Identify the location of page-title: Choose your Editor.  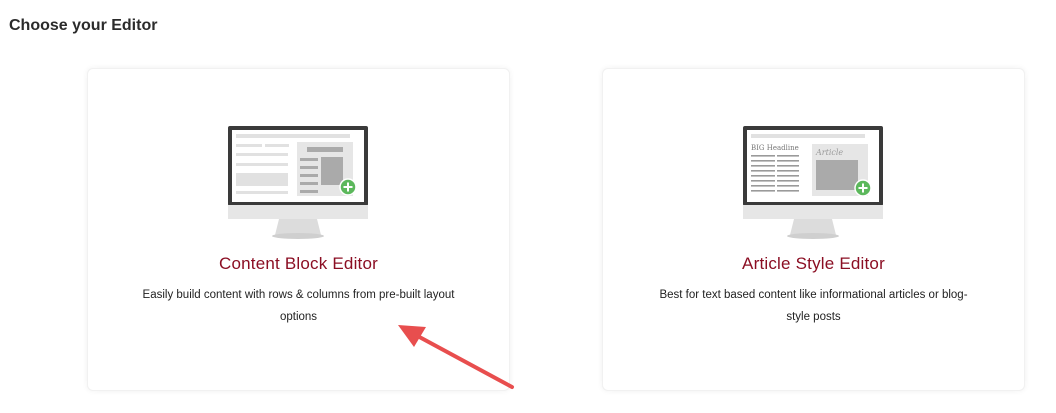
(83, 25).